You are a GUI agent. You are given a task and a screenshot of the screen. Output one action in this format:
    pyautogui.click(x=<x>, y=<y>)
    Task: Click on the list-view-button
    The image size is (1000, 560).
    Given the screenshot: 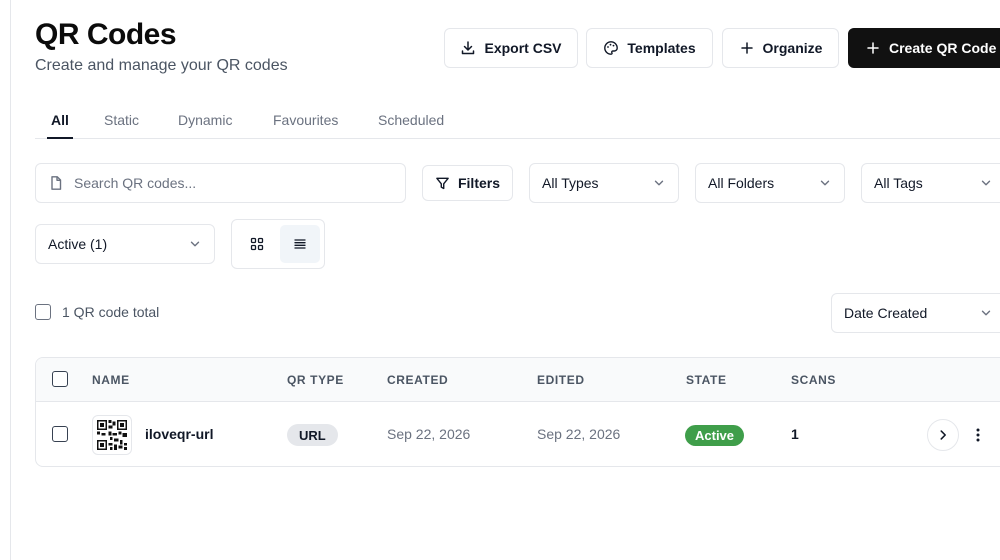 What is the action you would take?
    pyautogui.click(x=300, y=244)
    